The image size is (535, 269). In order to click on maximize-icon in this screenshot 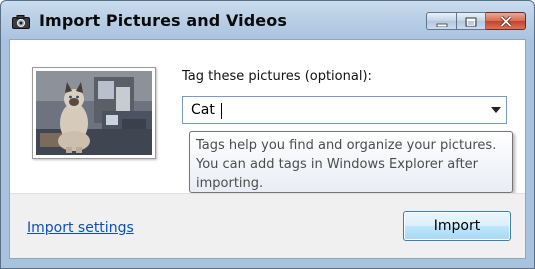, I will do `click(471, 21)`.